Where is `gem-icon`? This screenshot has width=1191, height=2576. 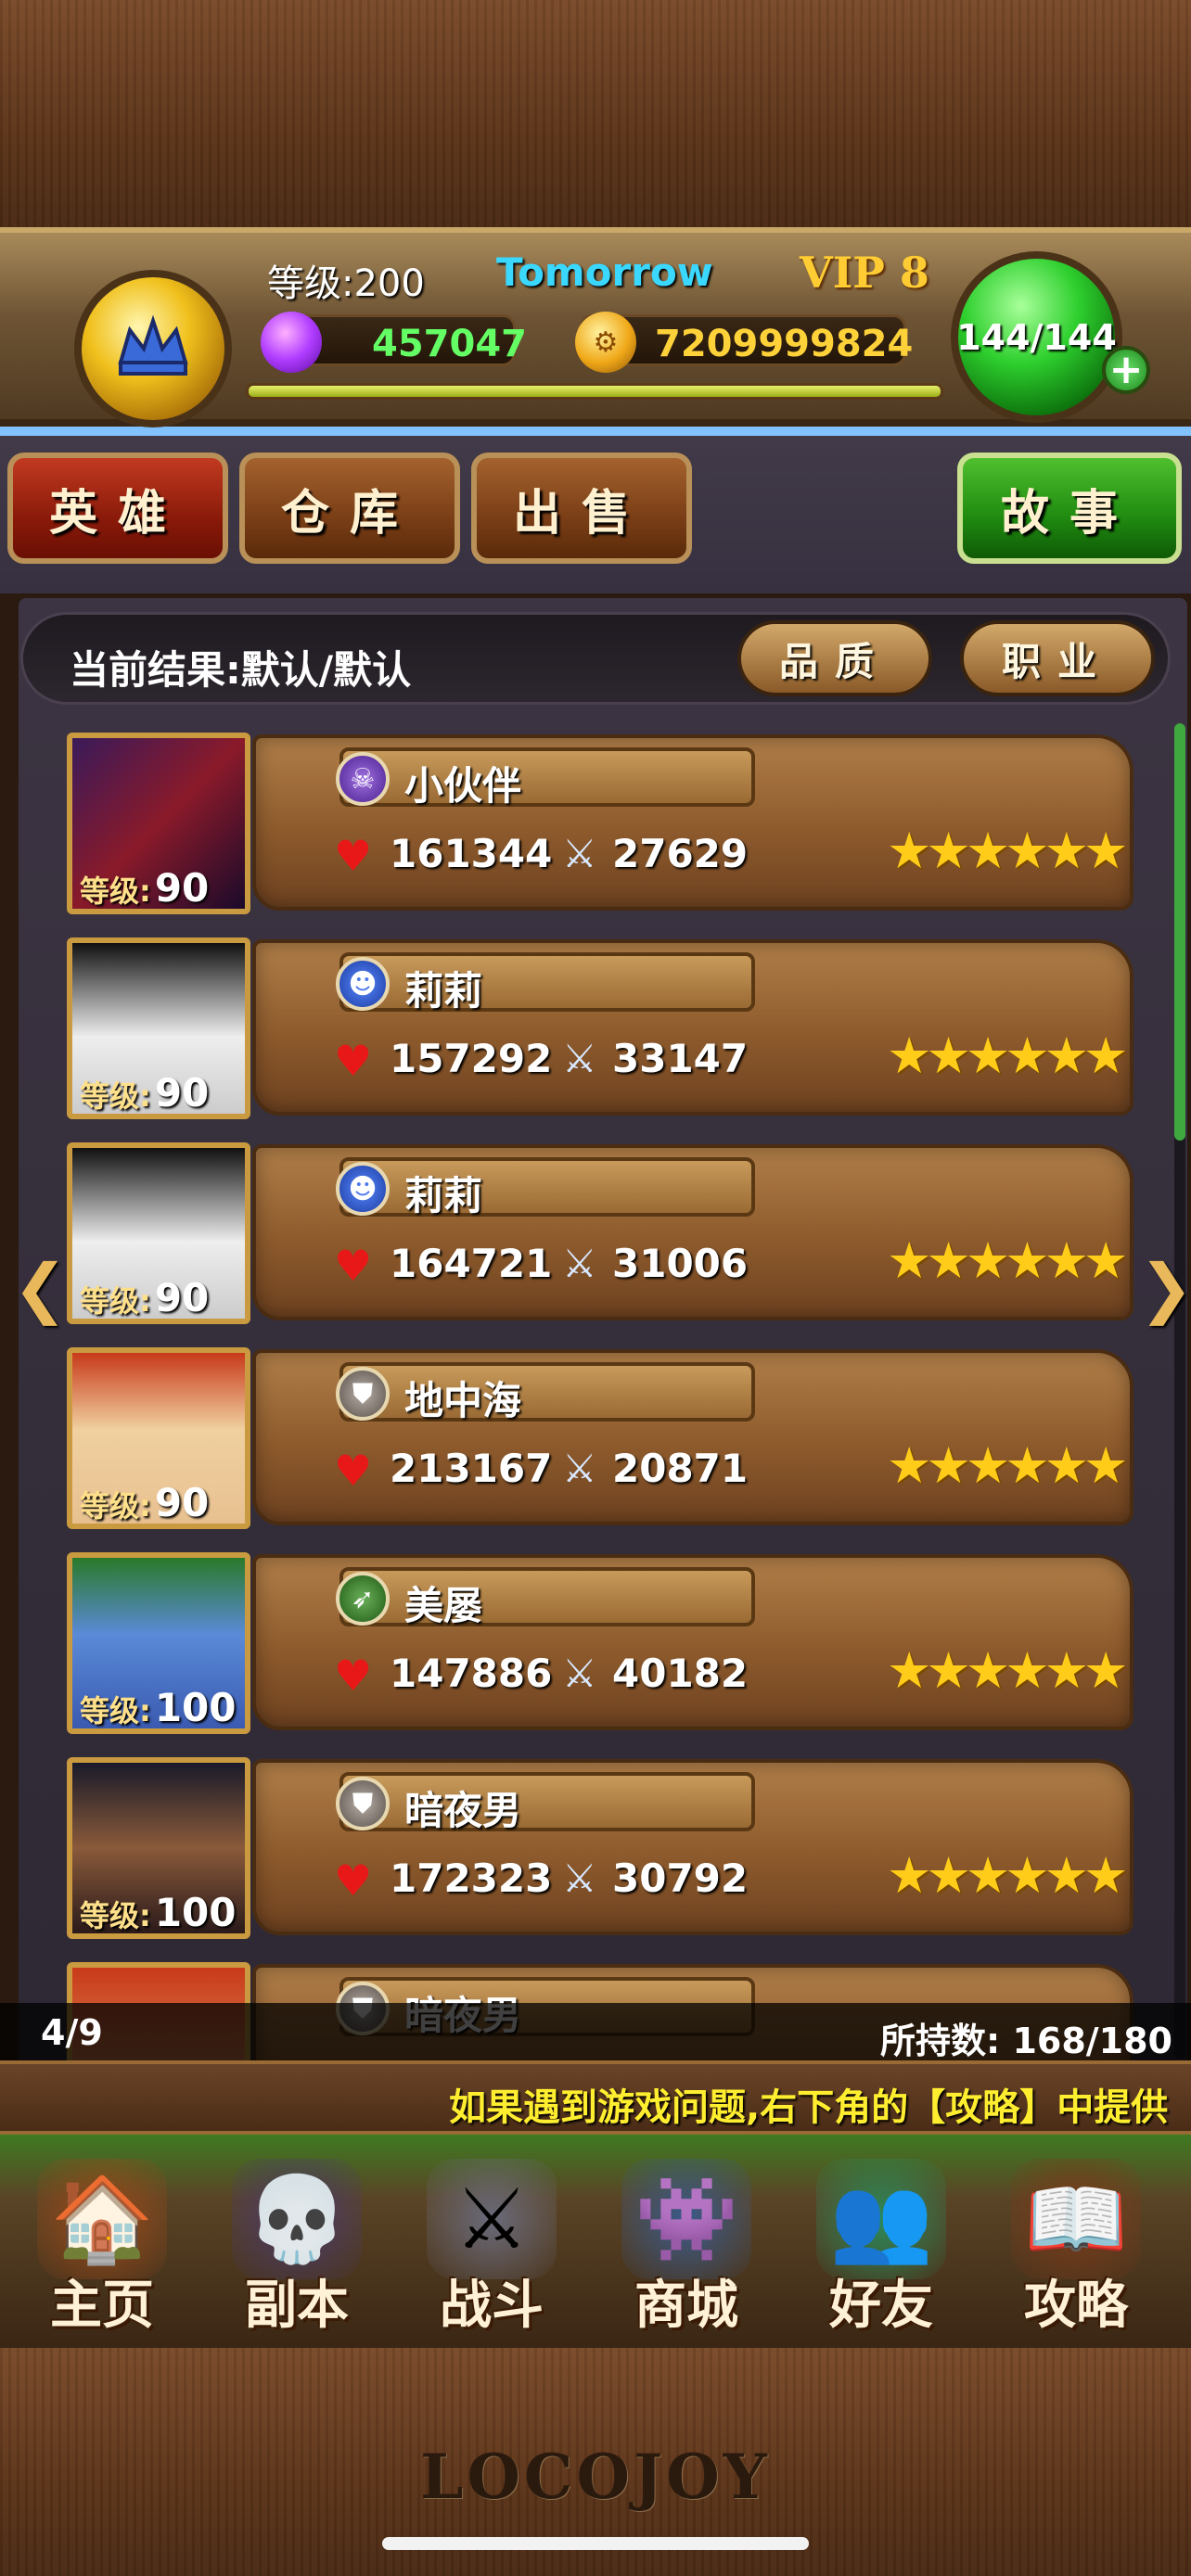
gem-icon is located at coordinates (291, 343).